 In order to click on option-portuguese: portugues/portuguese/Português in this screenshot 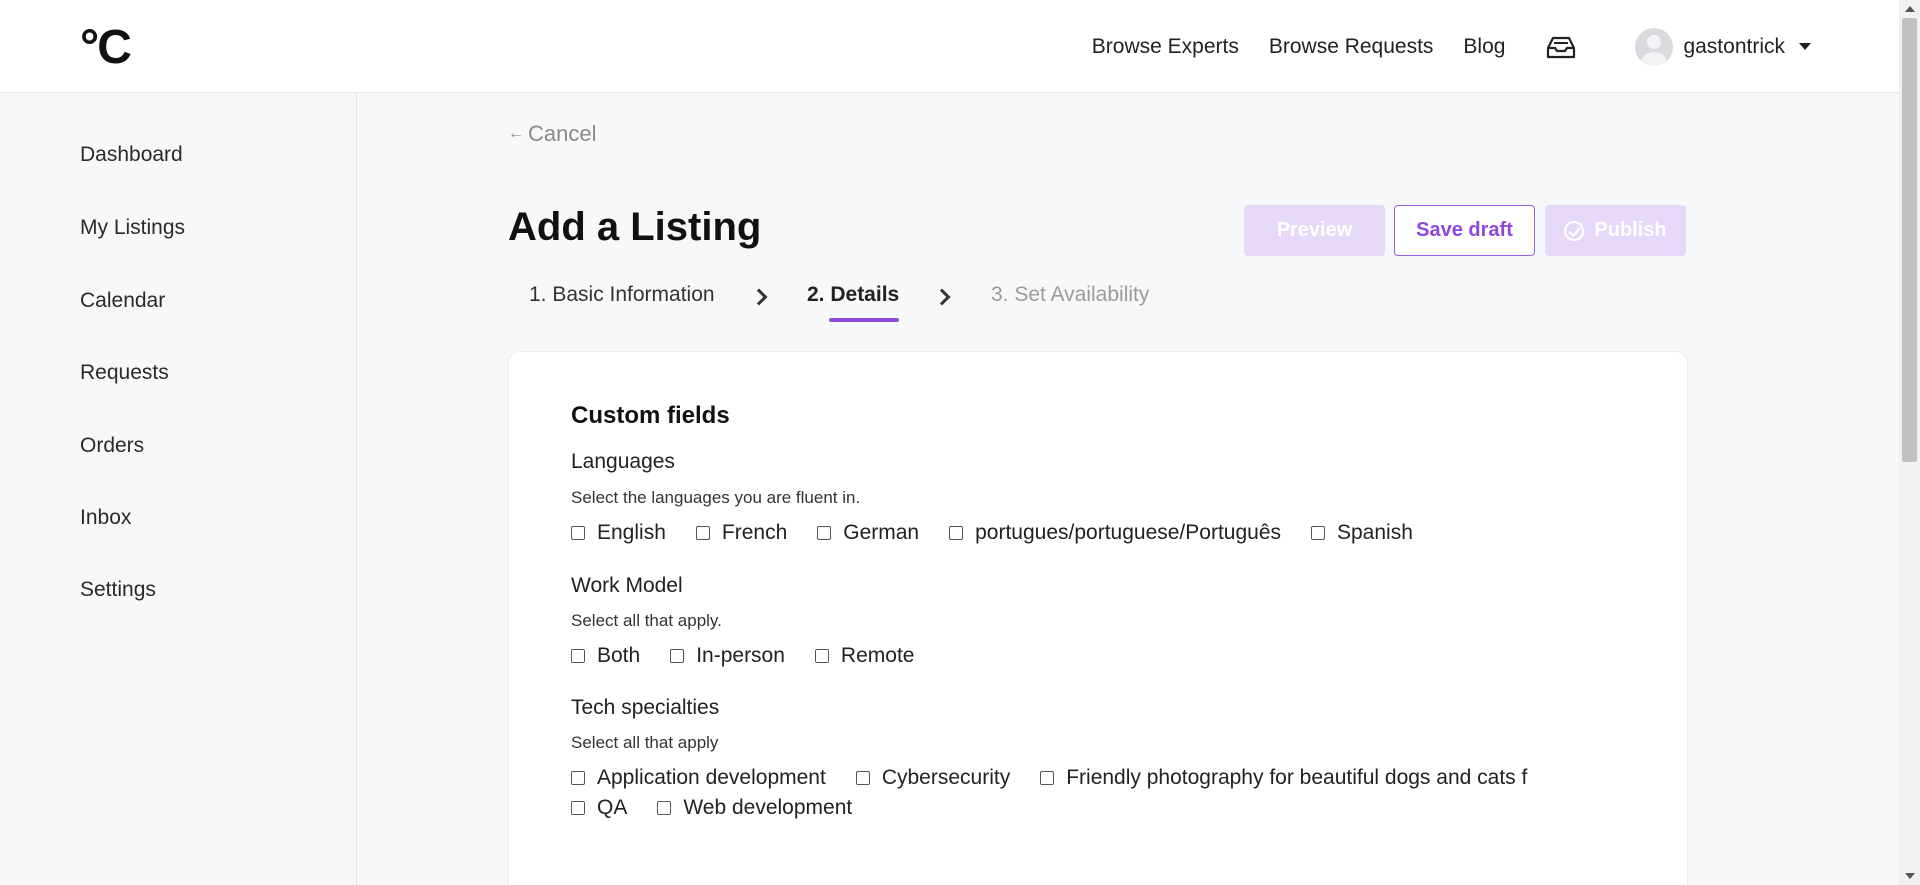, I will do `click(1115, 532)`.